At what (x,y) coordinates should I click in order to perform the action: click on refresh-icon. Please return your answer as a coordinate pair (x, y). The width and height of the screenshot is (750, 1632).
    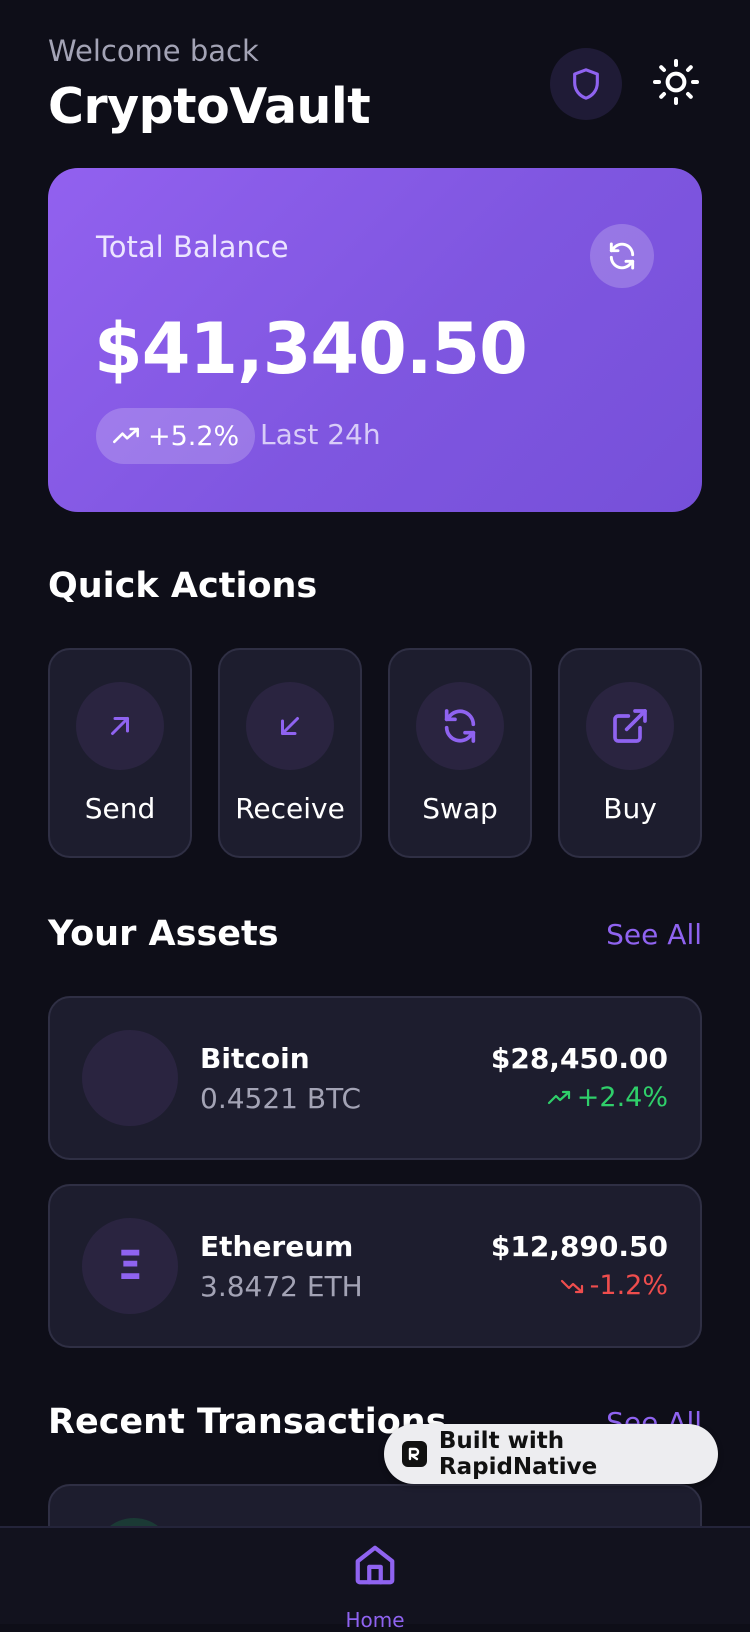
    Looking at the image, I should click on (622, 256).